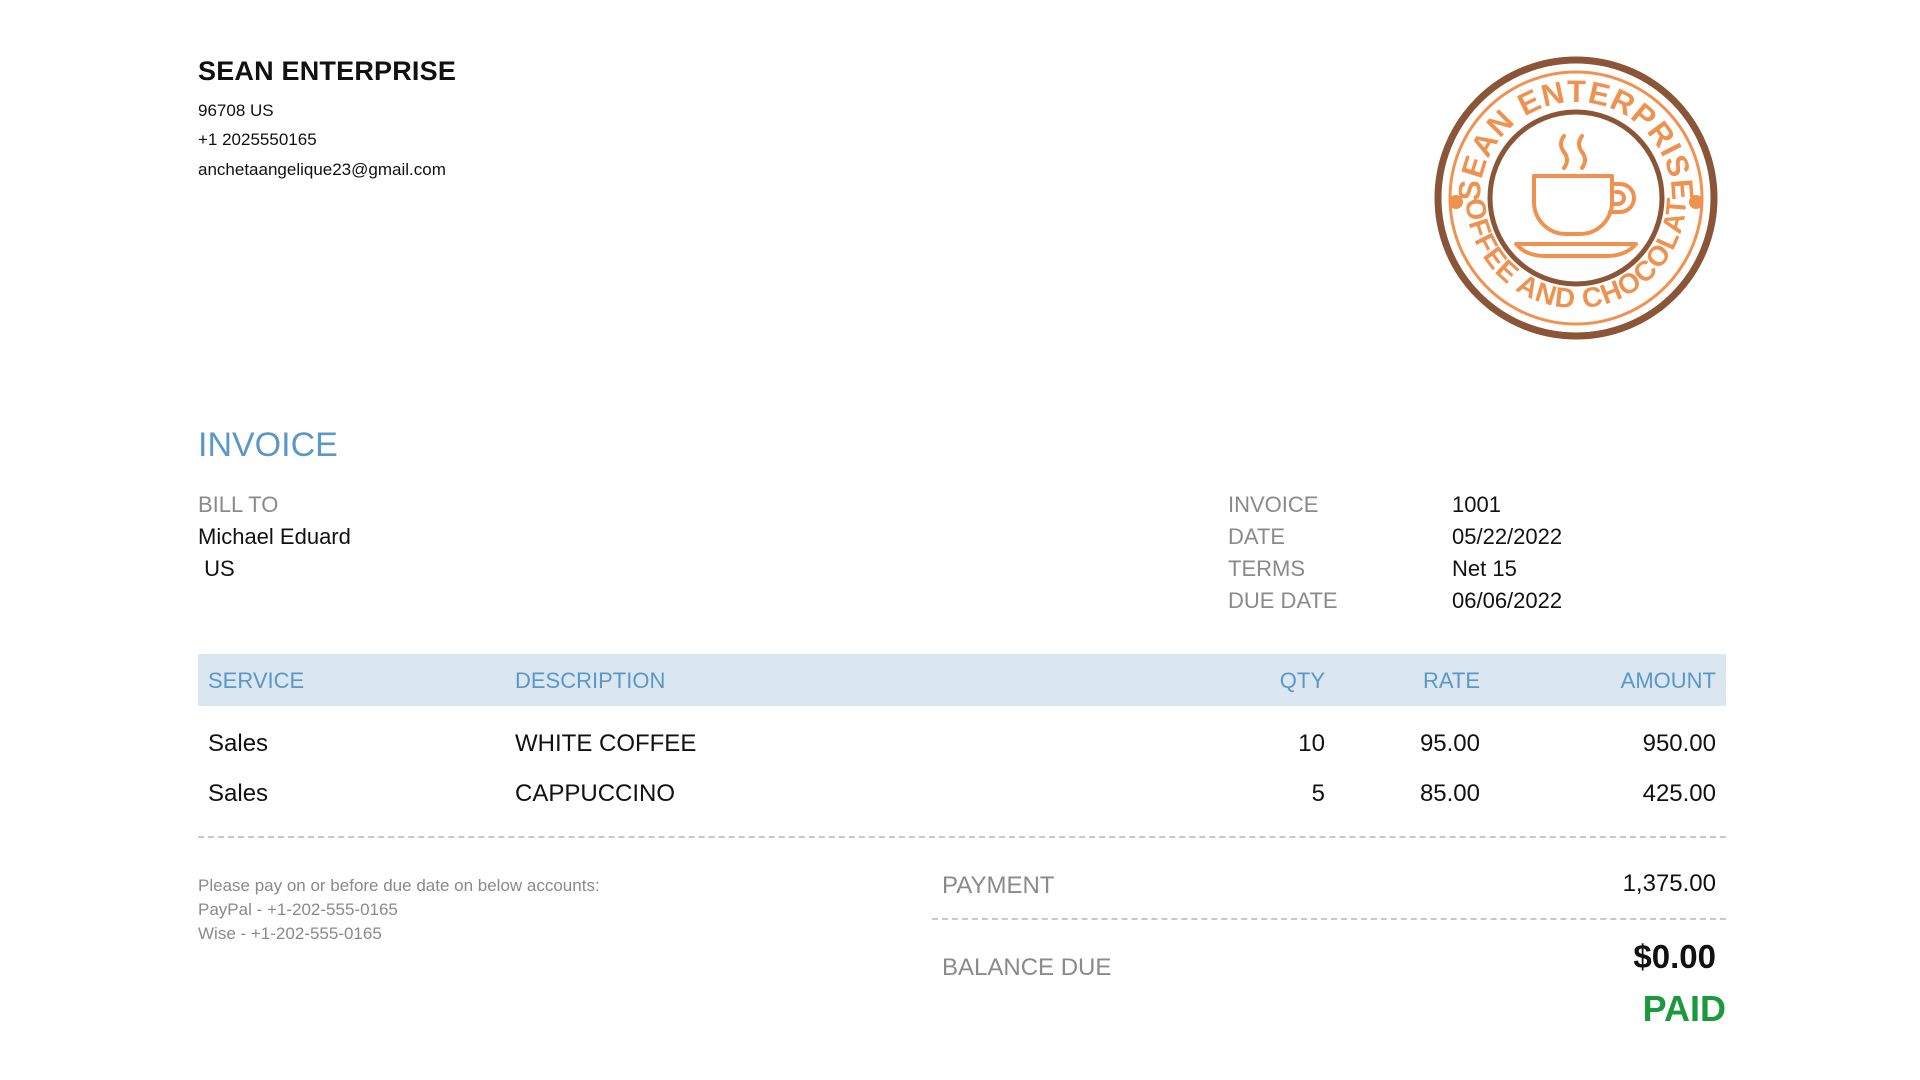 The height and width of the screenshot is (1080, 1920). I want to click on invoice-date-label: DATE, so click(1257, 536).